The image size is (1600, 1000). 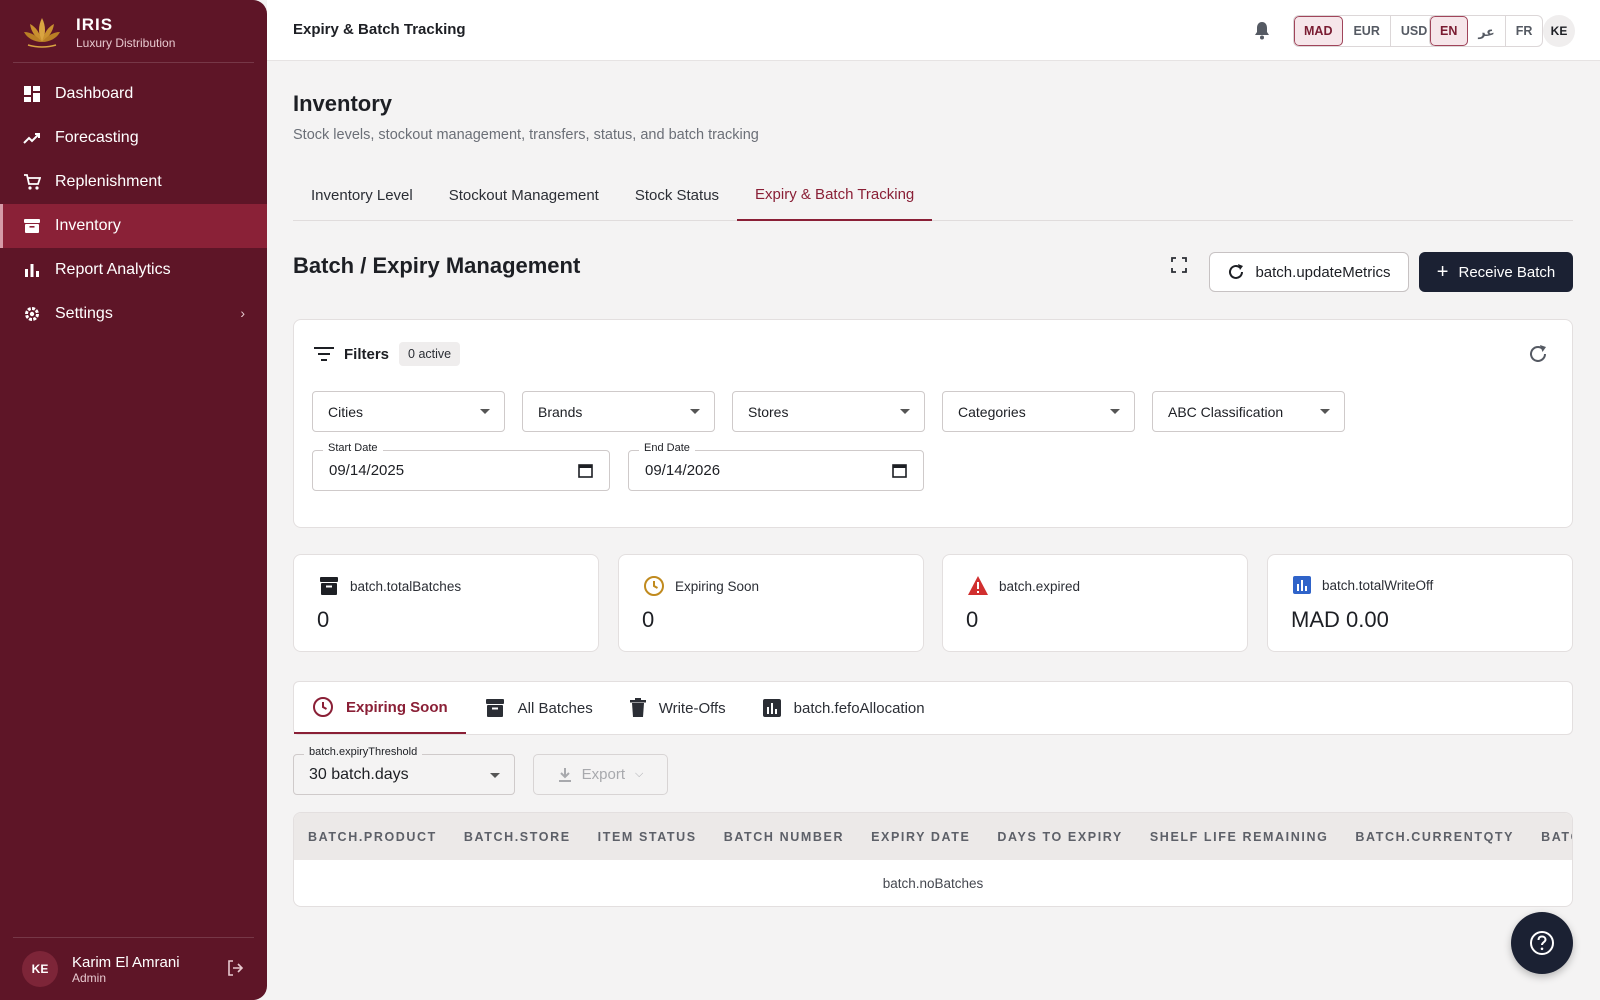 What do you see at coordinates (920, 837) in the screenshot?
I see `column-header: EXPIRY DATE` at bounding box center [920, 837].